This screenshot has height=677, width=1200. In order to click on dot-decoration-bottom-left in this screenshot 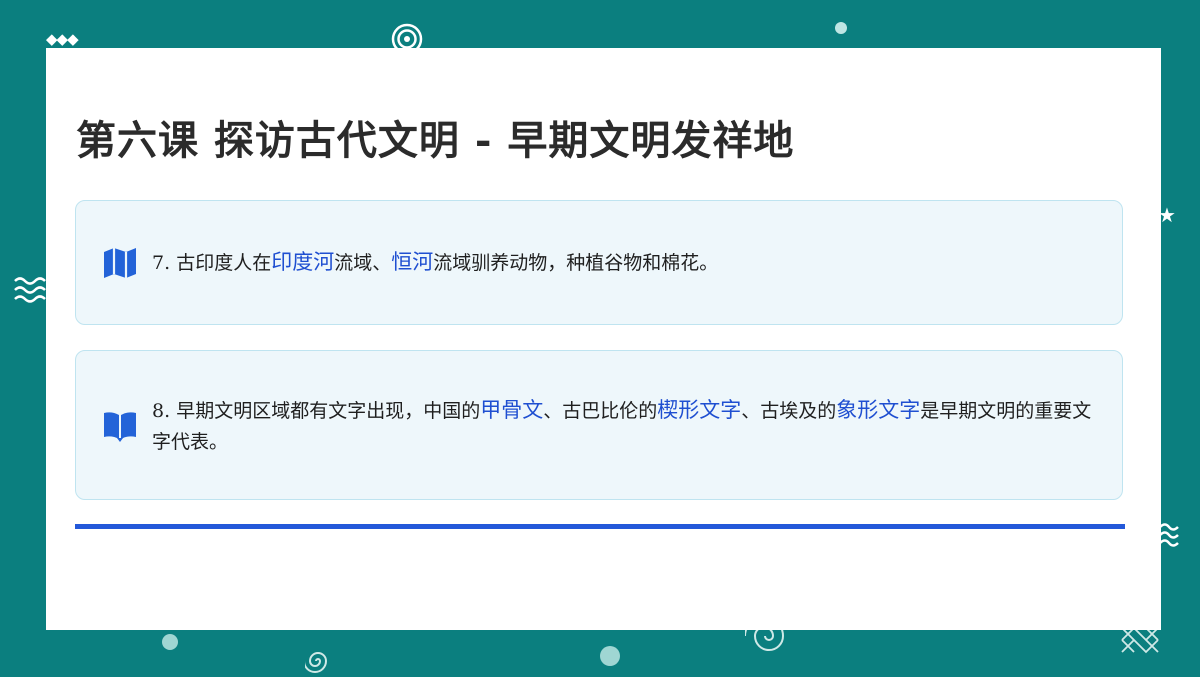, I will do `click(170, 643)`.